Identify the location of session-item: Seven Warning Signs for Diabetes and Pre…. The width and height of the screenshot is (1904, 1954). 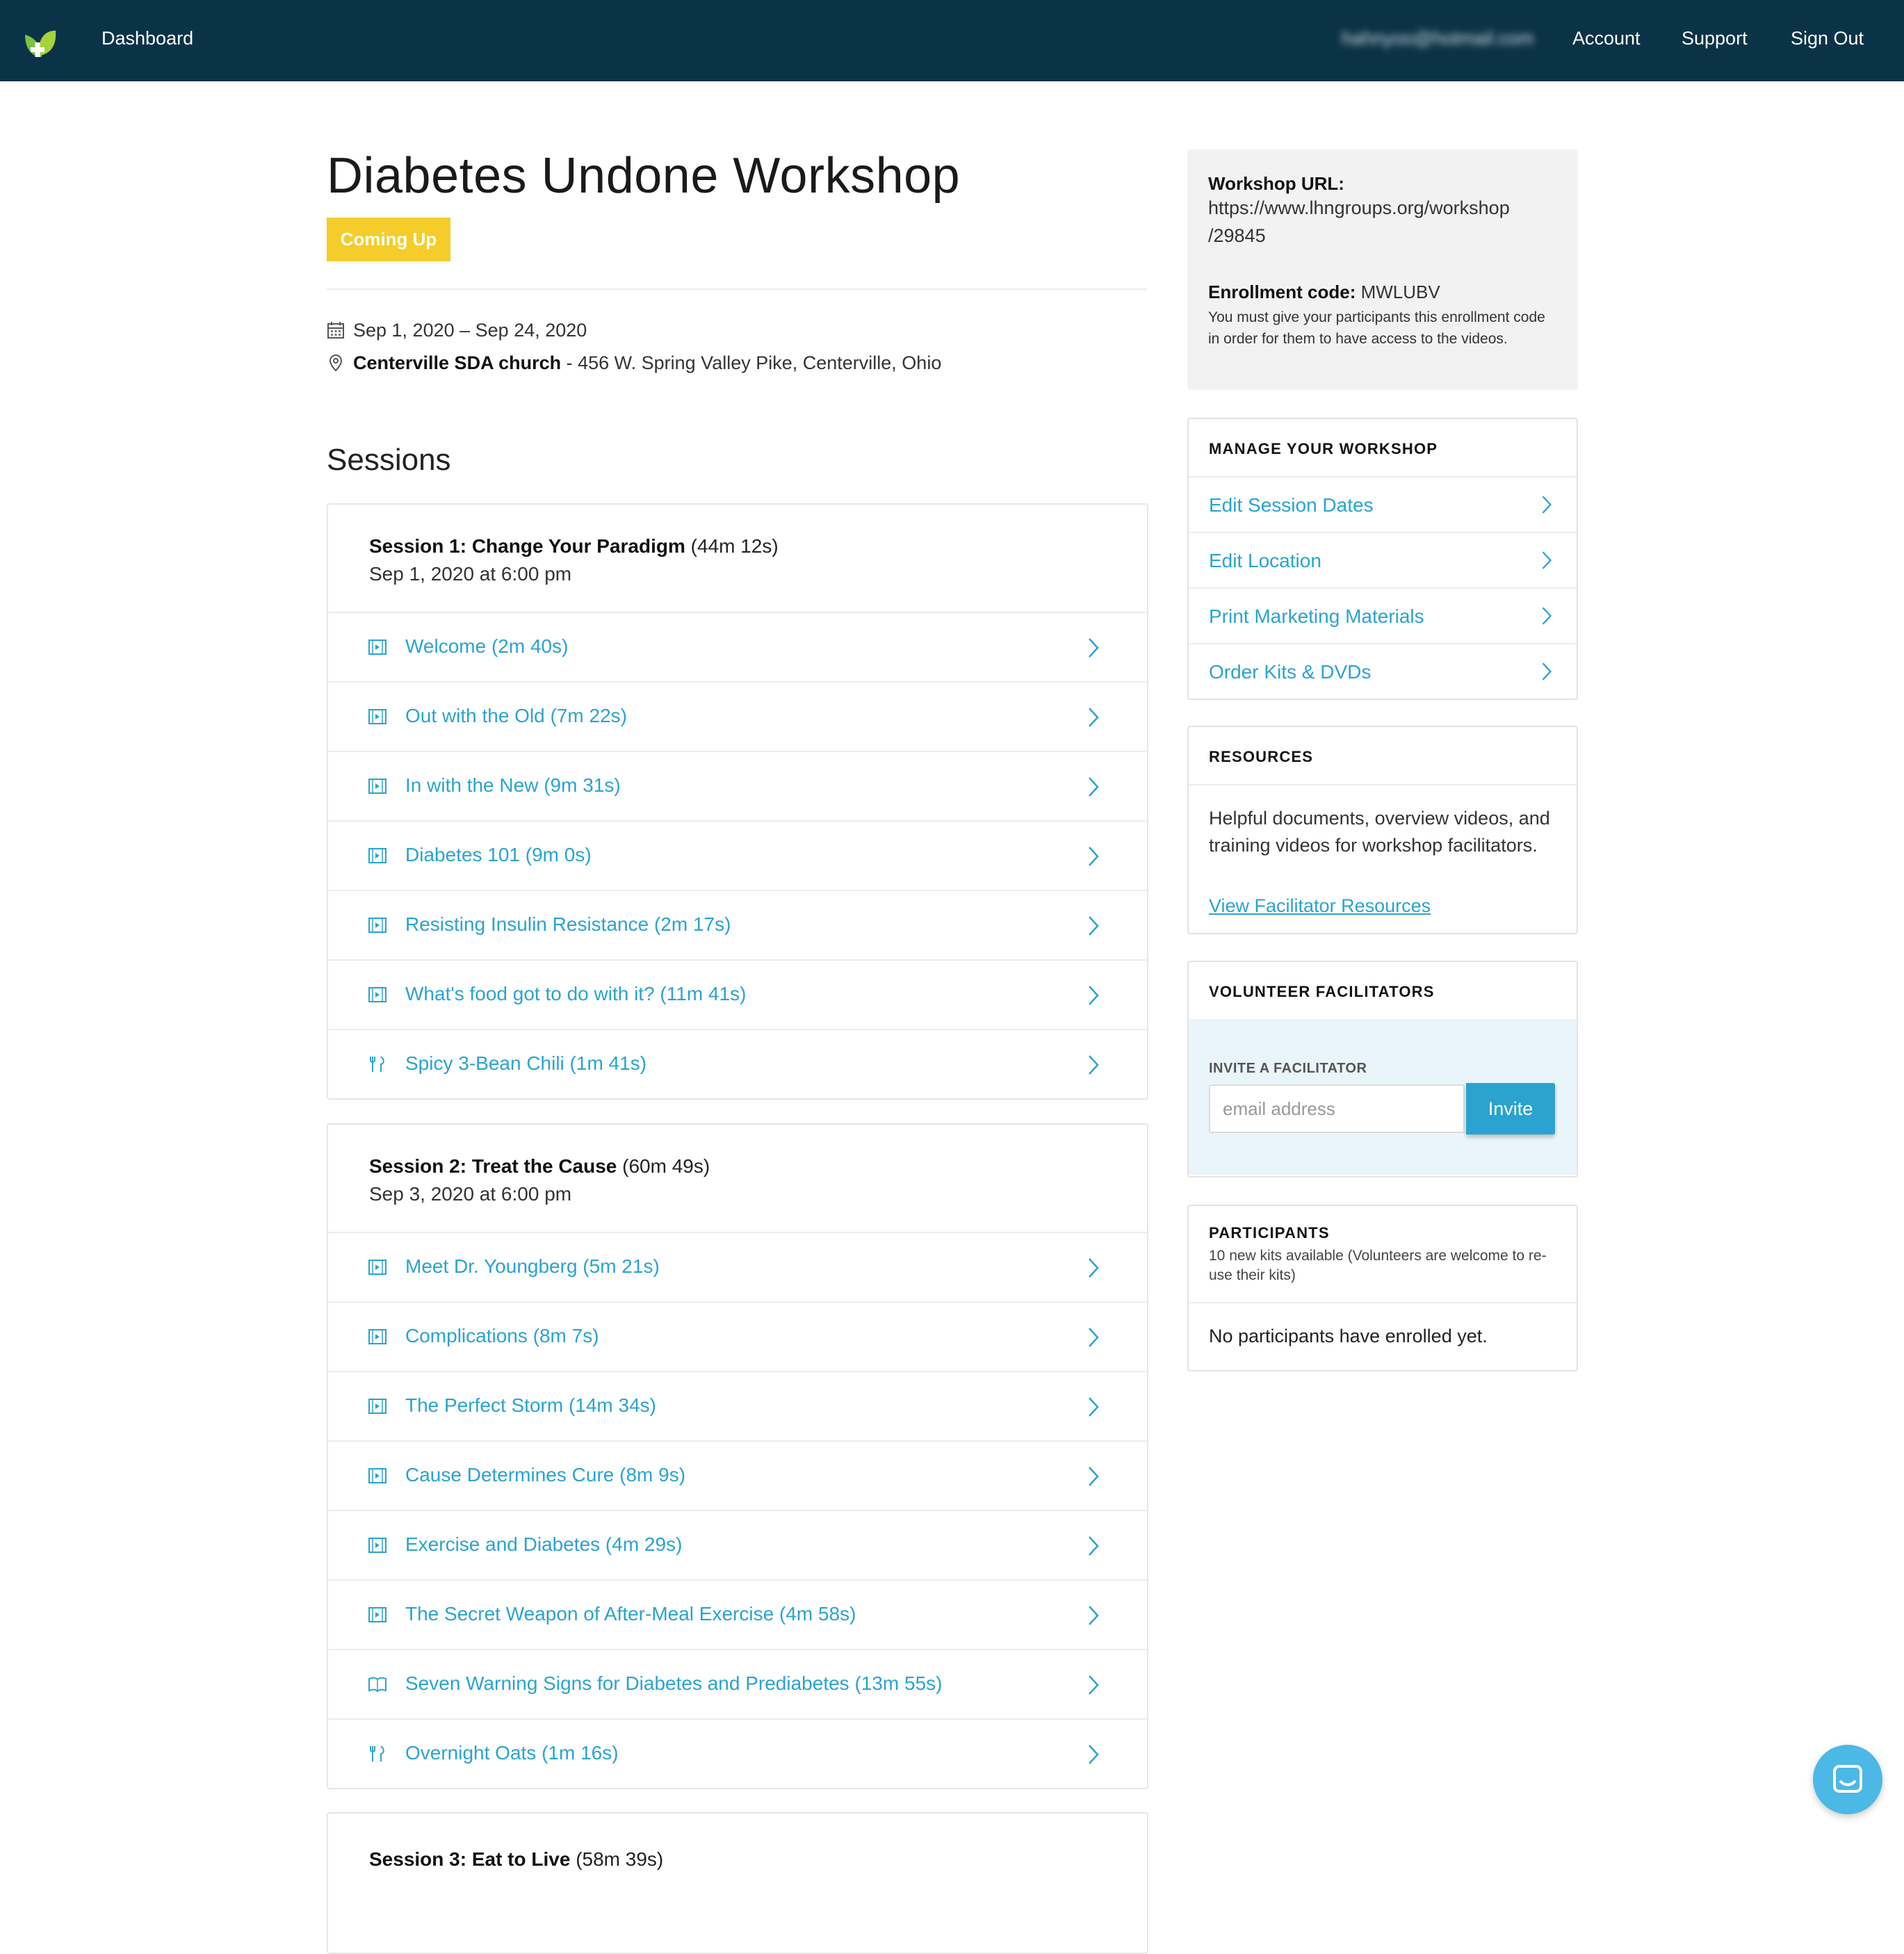
(737, 1685).